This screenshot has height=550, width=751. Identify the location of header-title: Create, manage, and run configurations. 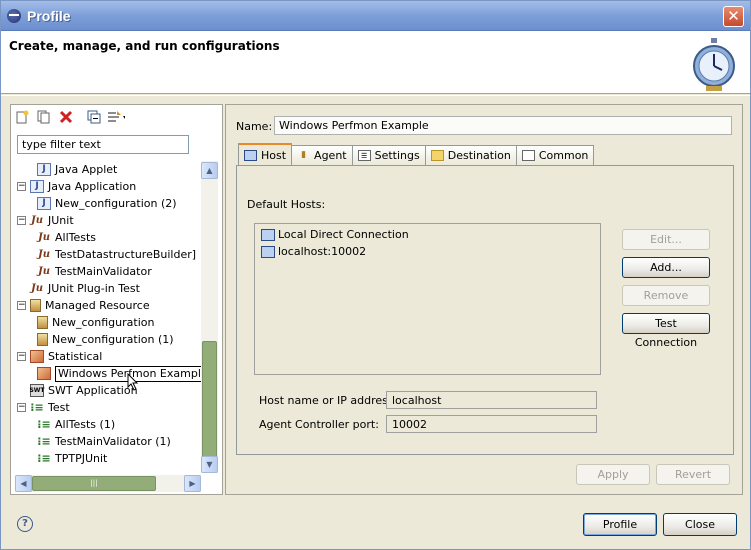
(144, 46).